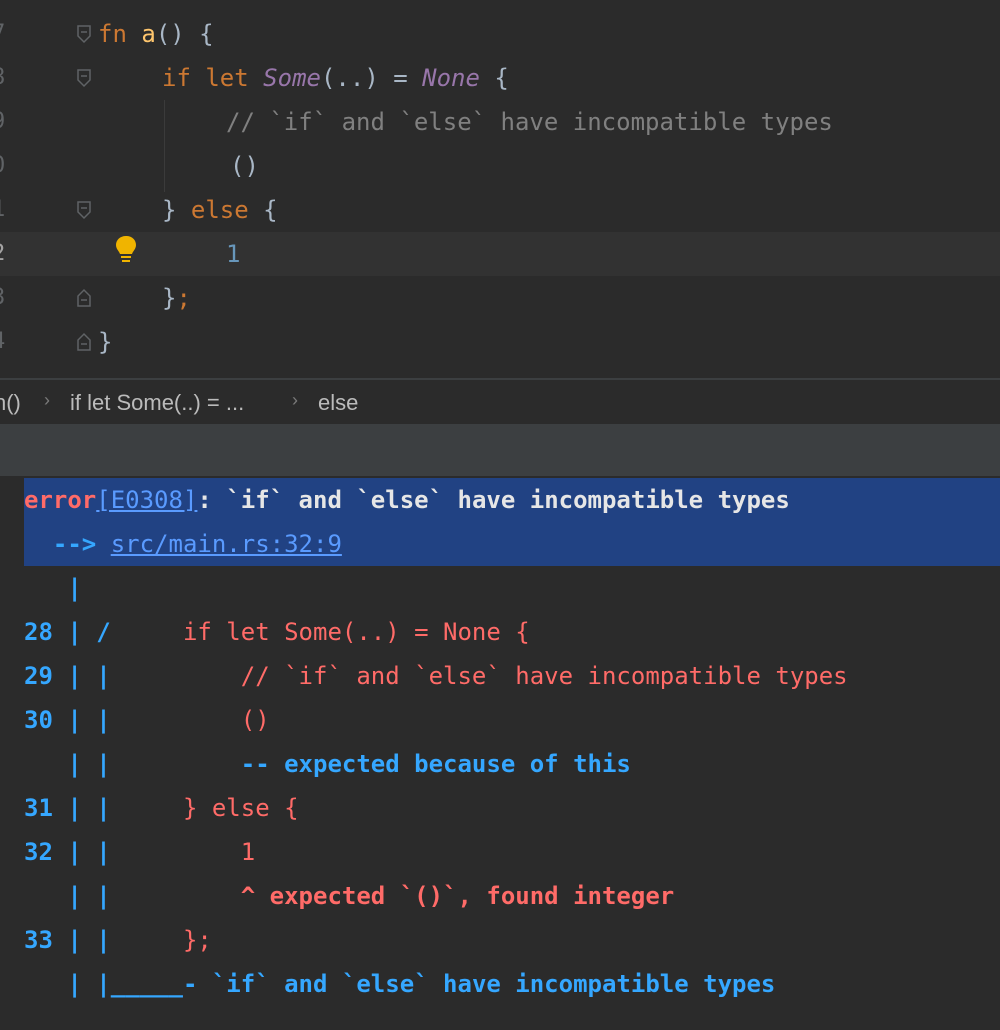 The height and width of the screenshot is (1030, 1000). I want to click on diagnostic-line: 32 | | 1, so click(139, 852).